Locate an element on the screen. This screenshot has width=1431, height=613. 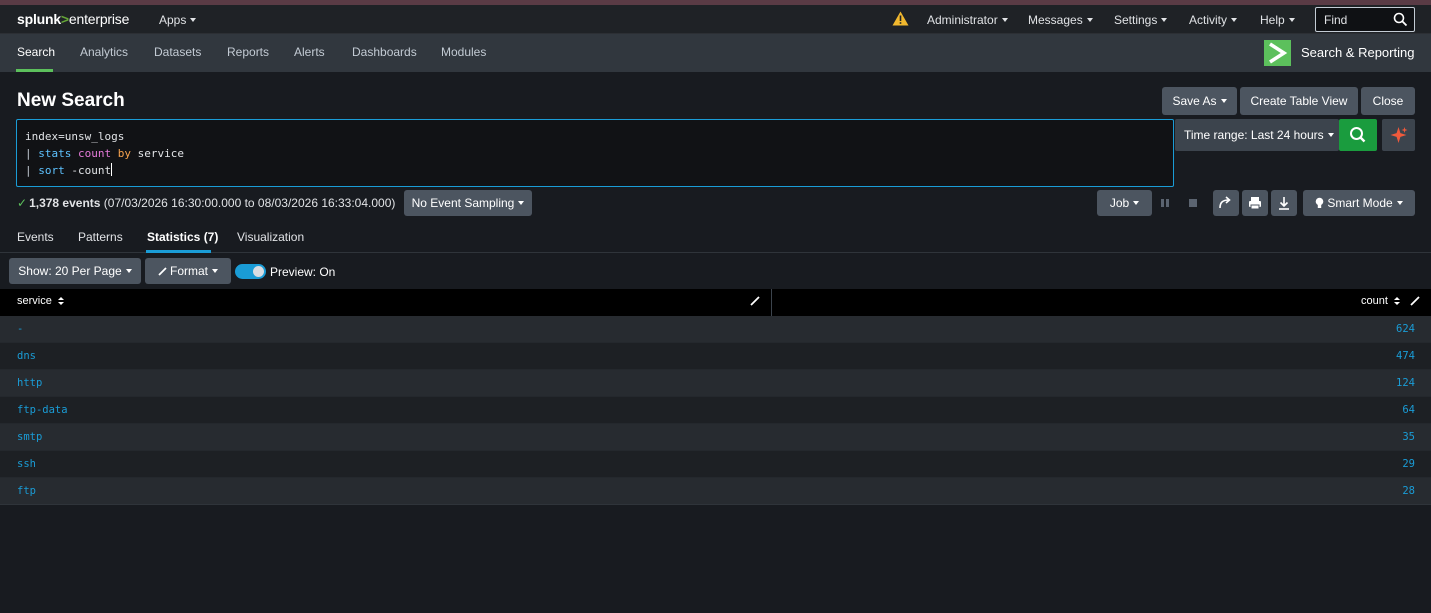
query-sort-arg: -count is located at coordinates (91, 170).